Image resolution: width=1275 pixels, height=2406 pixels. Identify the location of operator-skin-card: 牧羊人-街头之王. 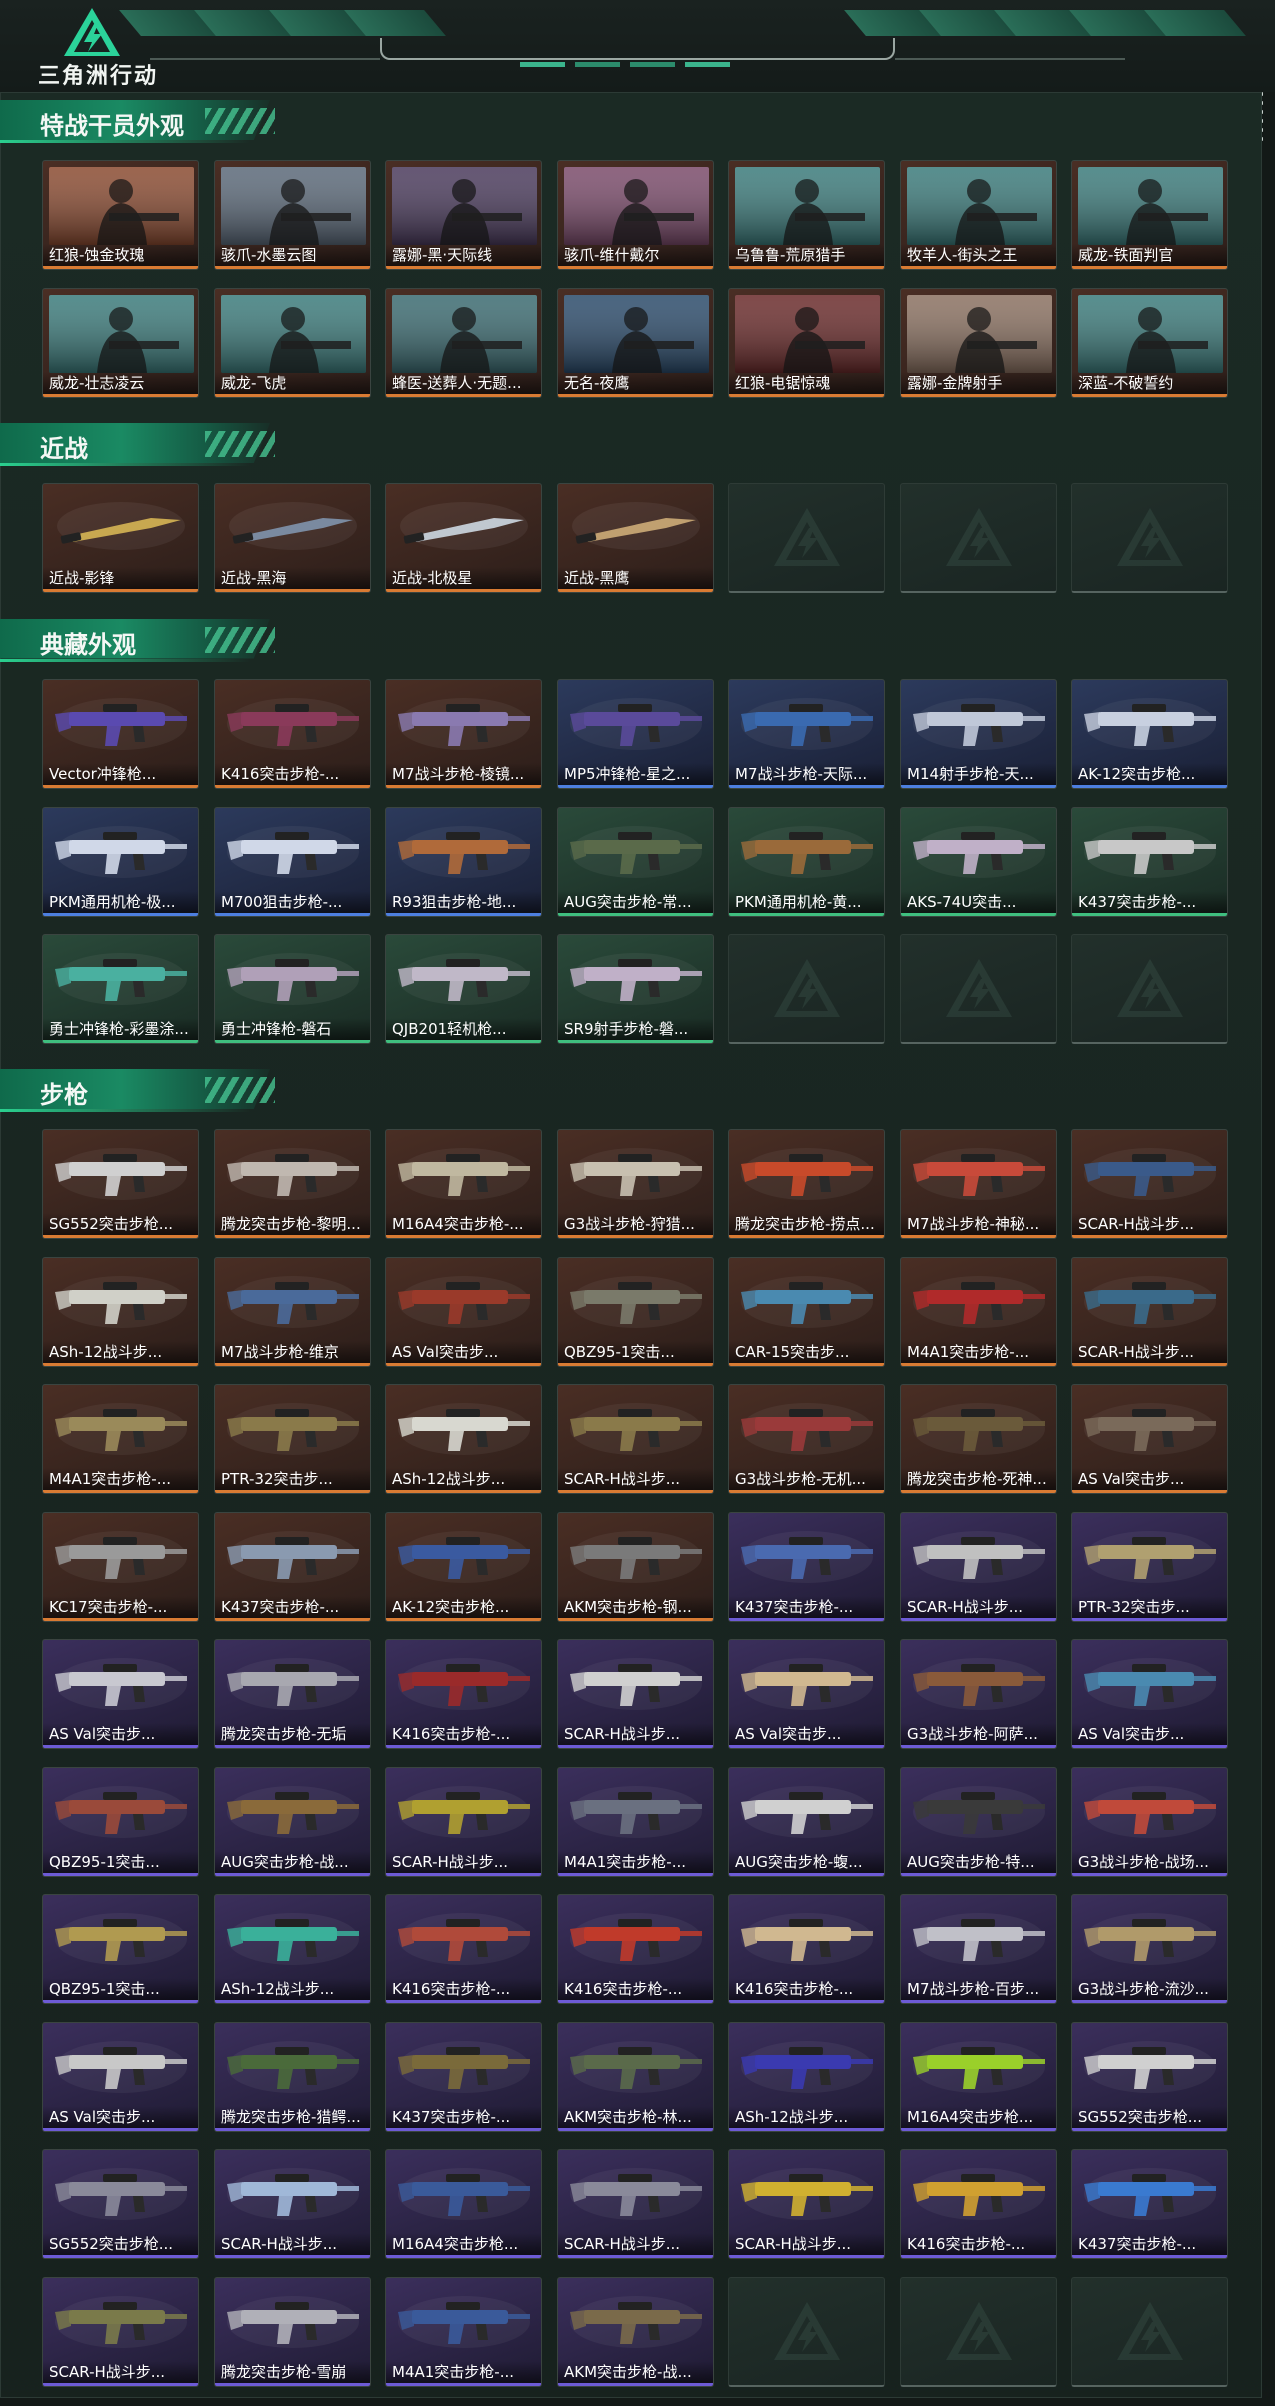
(978, 215).